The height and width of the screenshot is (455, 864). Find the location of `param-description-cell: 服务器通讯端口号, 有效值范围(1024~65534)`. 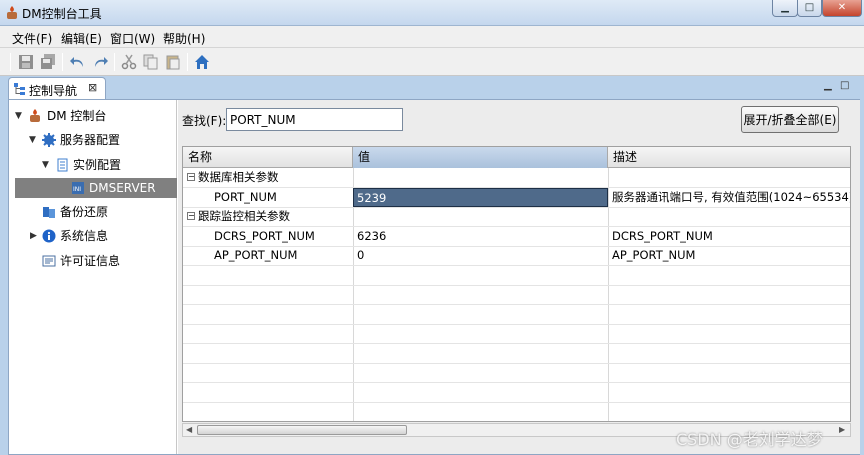

param-description-cell: 服务器通讯端口号, 有效值范围(1024~65534) is located at coordinates (731, 197).